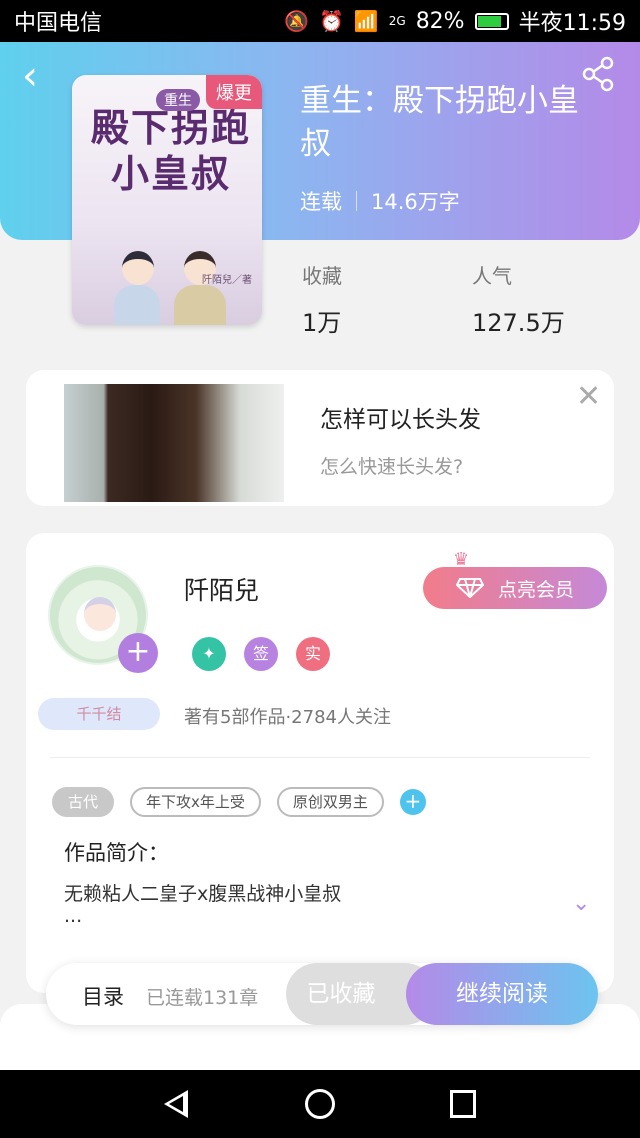 Image resolution: width=640 pixels, height=1138 pixels. Describe the element at coordinates (518, 323) in the screenshot. I see `stat-value: 127.5万` at that location.